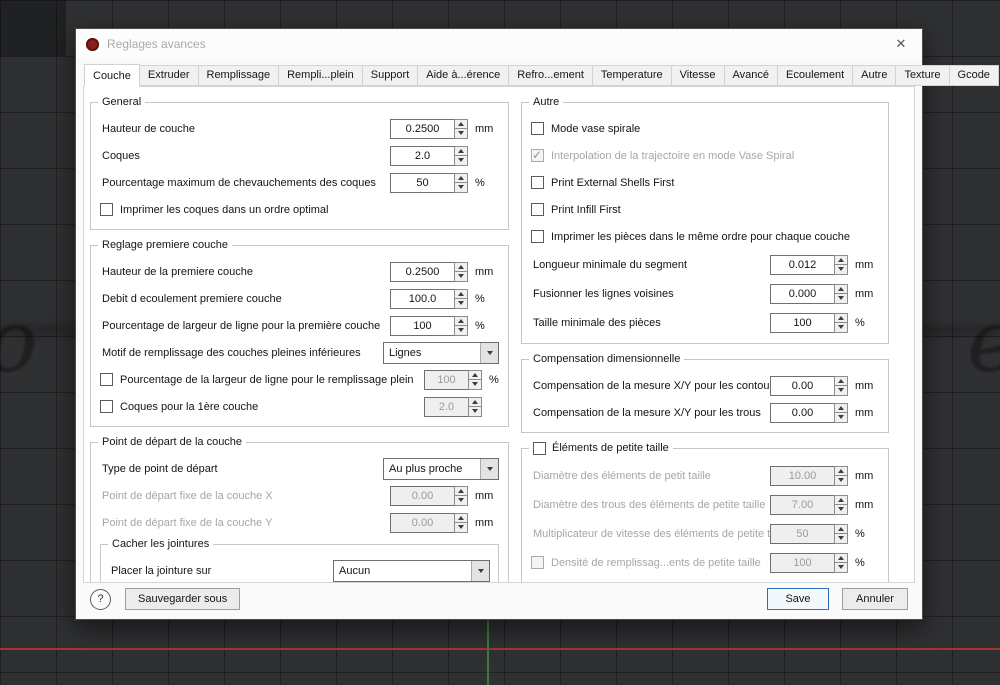 The width and height of the screenshot is (1000, 685). What do you see at coordinates (238, 75) in the screenshot?
I see `tab-remplissage: Remplissage` at bounding box center [238, 75].